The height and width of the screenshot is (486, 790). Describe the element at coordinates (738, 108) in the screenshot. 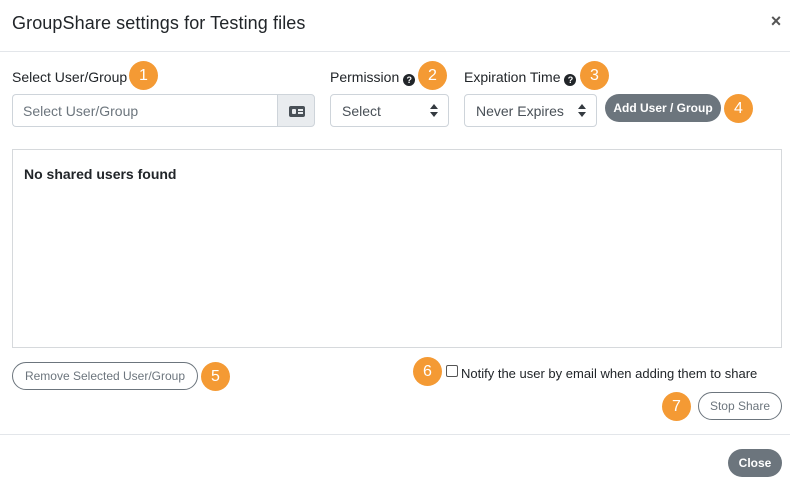

I see `step-badge-4: 4` at that location.